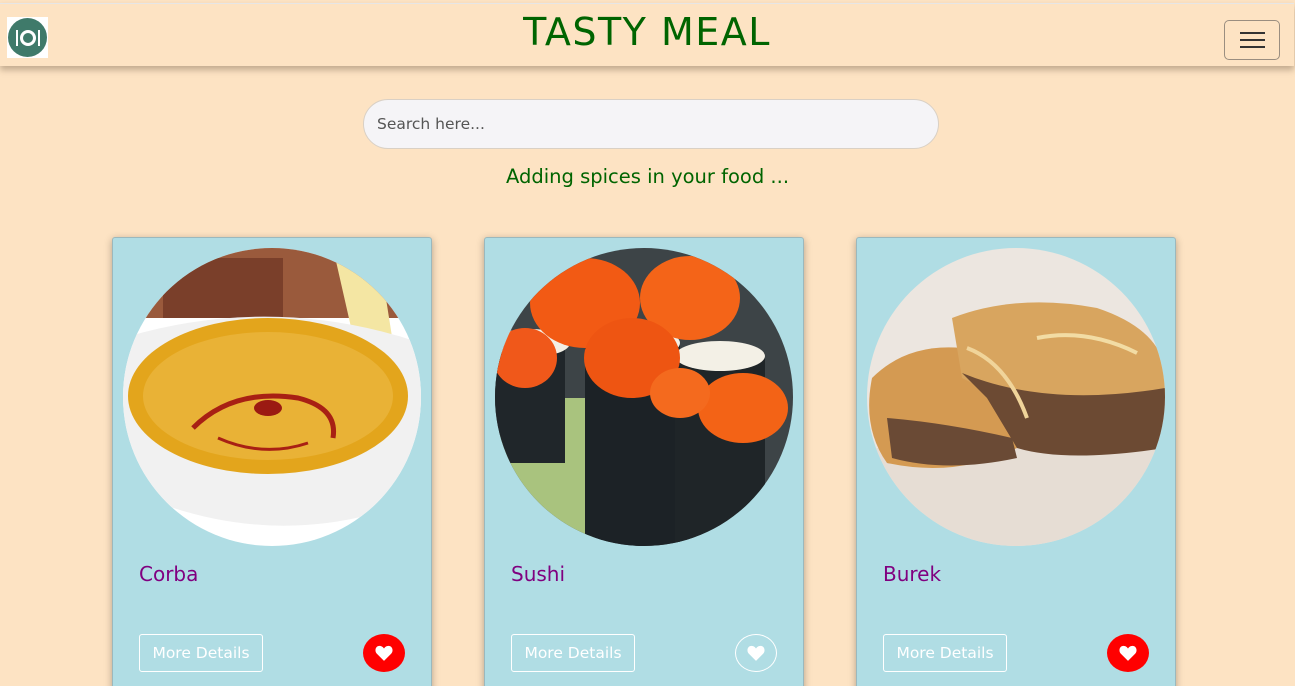 The image size is (1295, 686). I want to click on brand-title: TASTY MEAL, so click(647, 32).